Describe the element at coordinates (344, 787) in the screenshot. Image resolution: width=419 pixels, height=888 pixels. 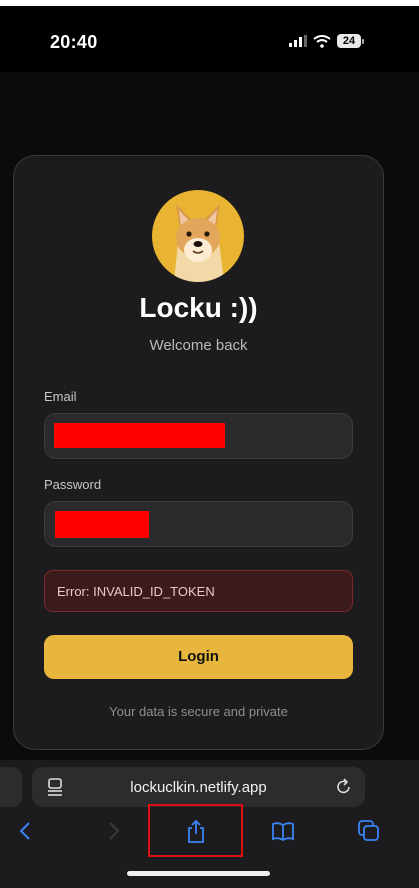
I see `reload-icon` at that location.